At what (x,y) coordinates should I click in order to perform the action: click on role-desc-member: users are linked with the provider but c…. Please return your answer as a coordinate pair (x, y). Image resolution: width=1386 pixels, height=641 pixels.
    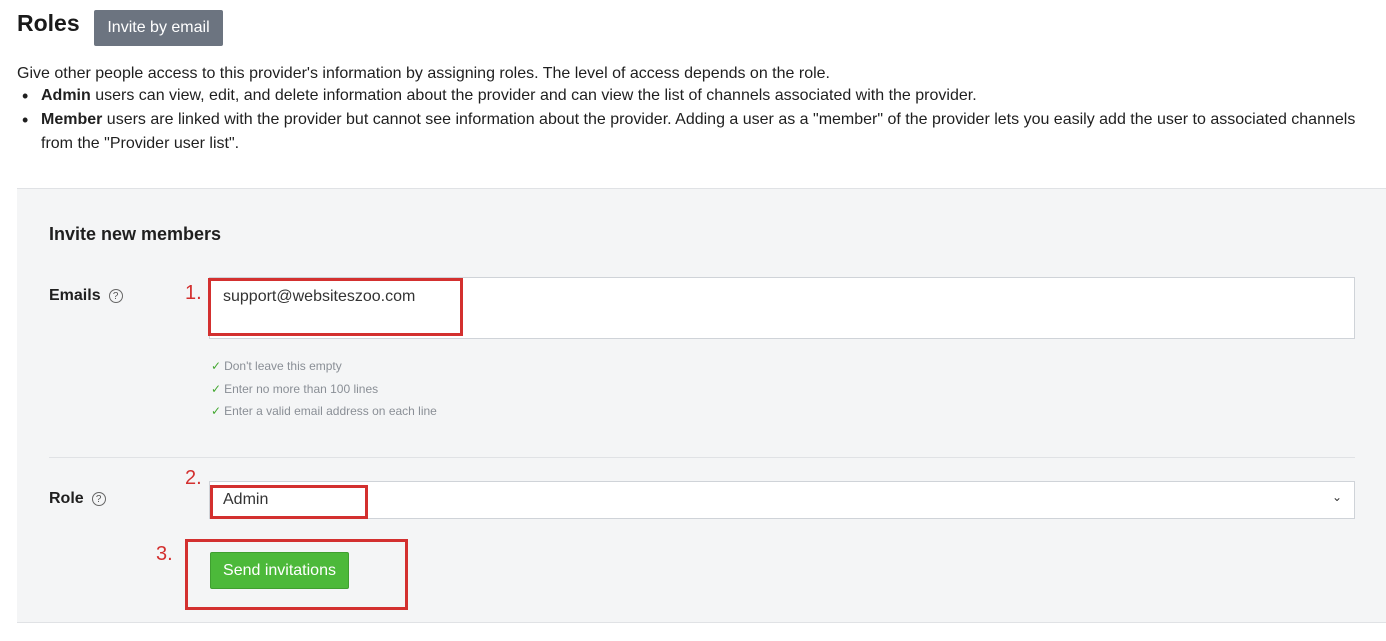
    Looking at the image, I should click on (698, 131).